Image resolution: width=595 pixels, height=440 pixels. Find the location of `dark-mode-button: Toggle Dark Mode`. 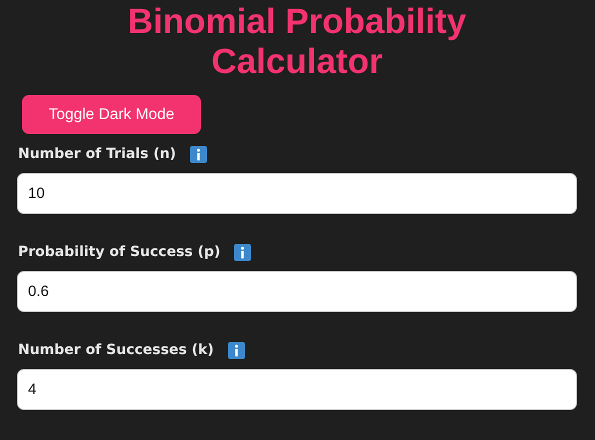

dark-mode-button: Toggle Dark Mode is located at coordinates (111, 114).